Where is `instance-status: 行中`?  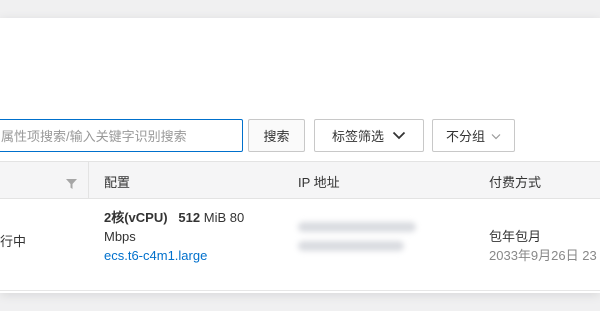
instance-status: 行中 is located at coordinates (13, 241).